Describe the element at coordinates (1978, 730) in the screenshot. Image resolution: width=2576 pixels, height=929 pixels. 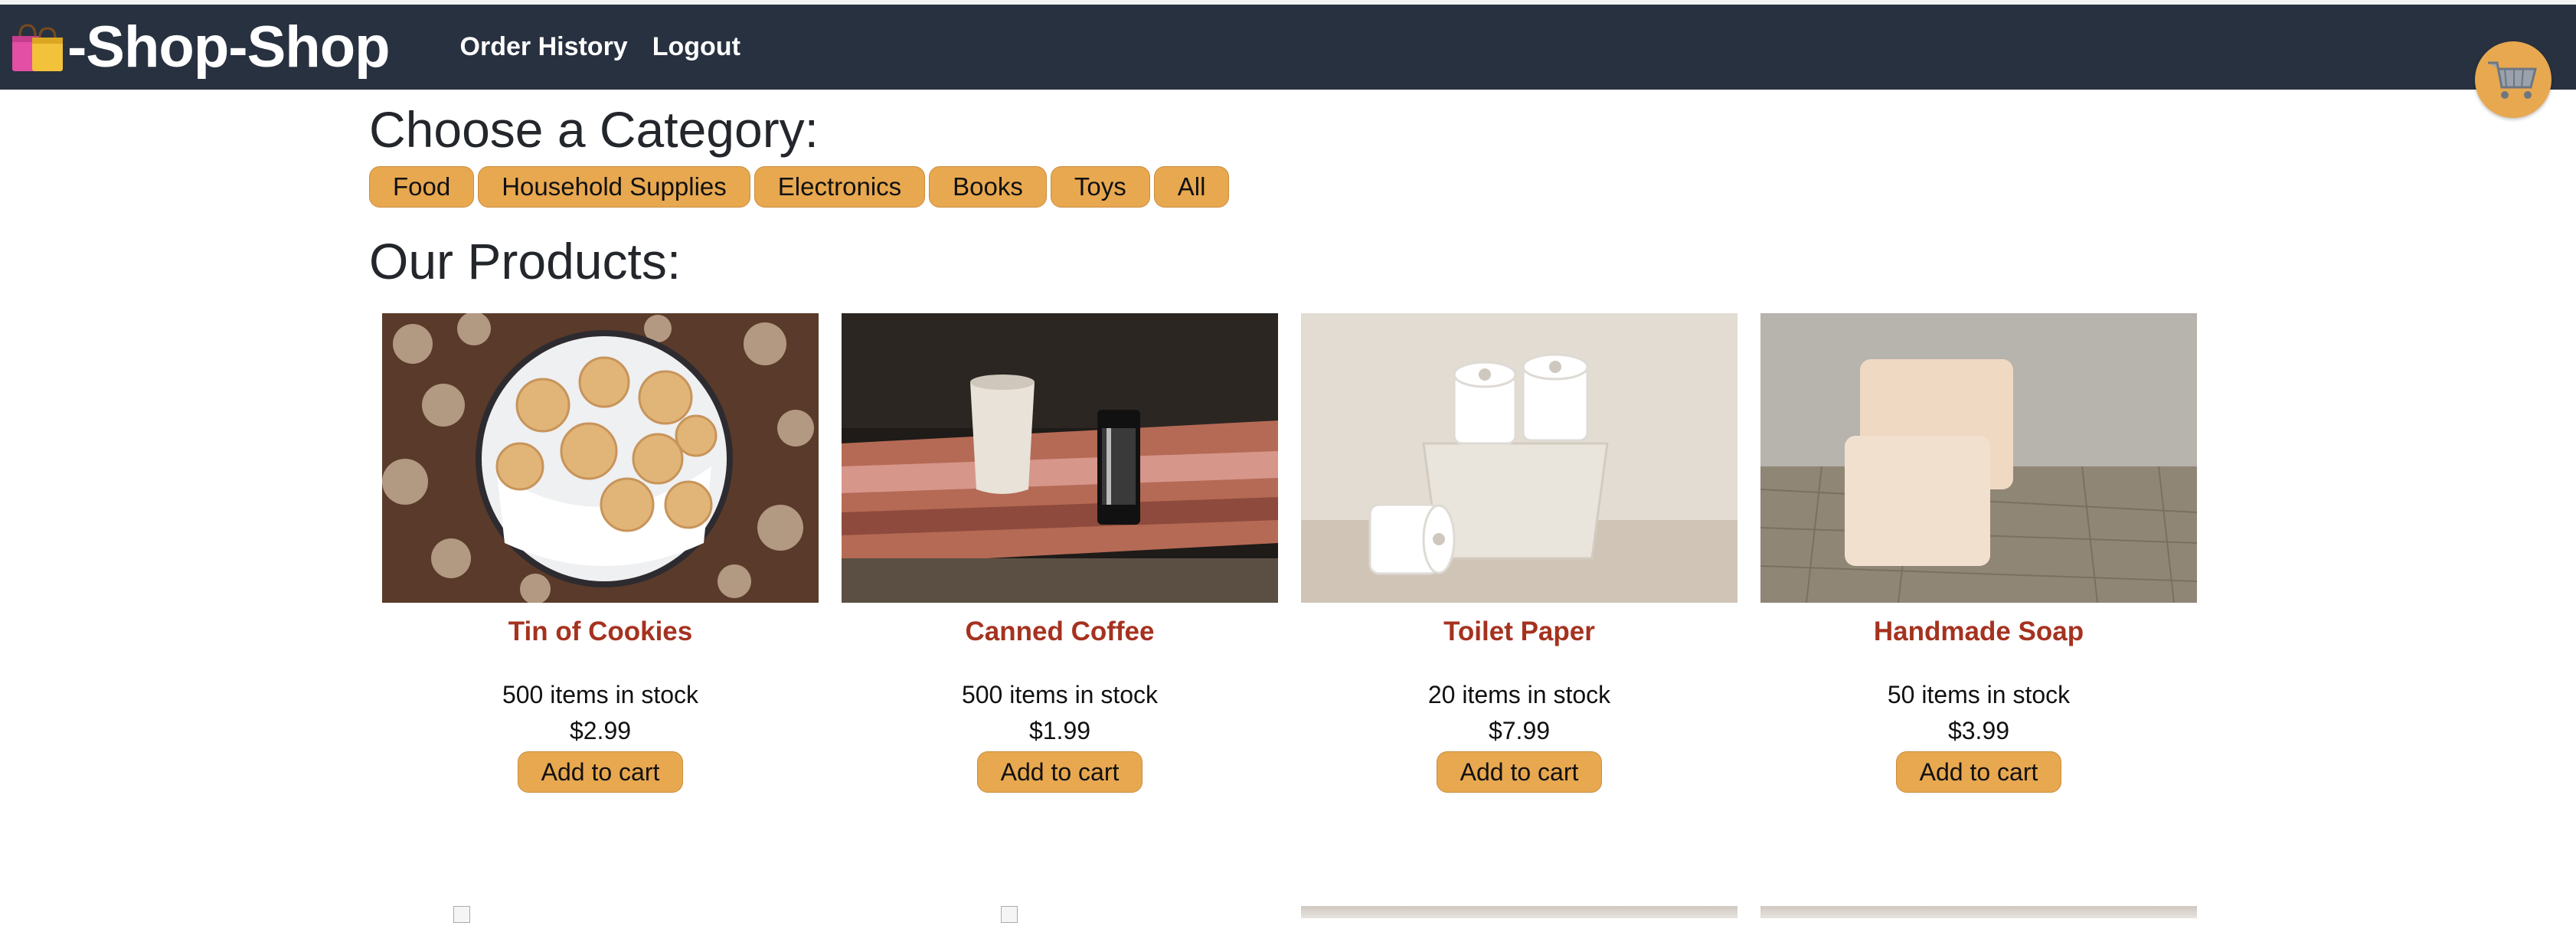
I see `product-price: $3.99` at that location.